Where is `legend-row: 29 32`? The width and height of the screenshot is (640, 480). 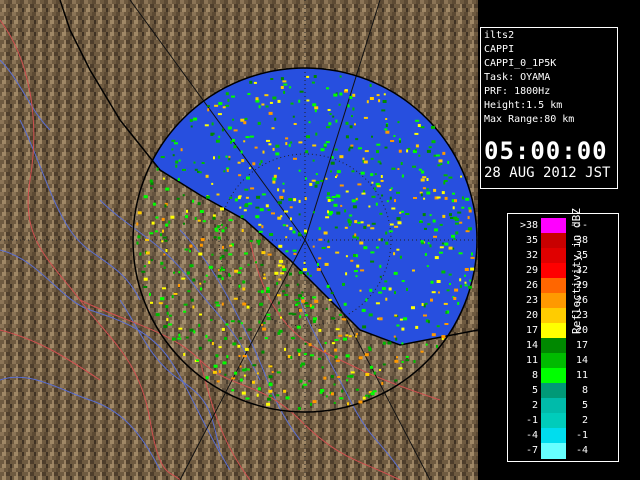
legend-row: 29 32 is located at coordinates (553, 271).